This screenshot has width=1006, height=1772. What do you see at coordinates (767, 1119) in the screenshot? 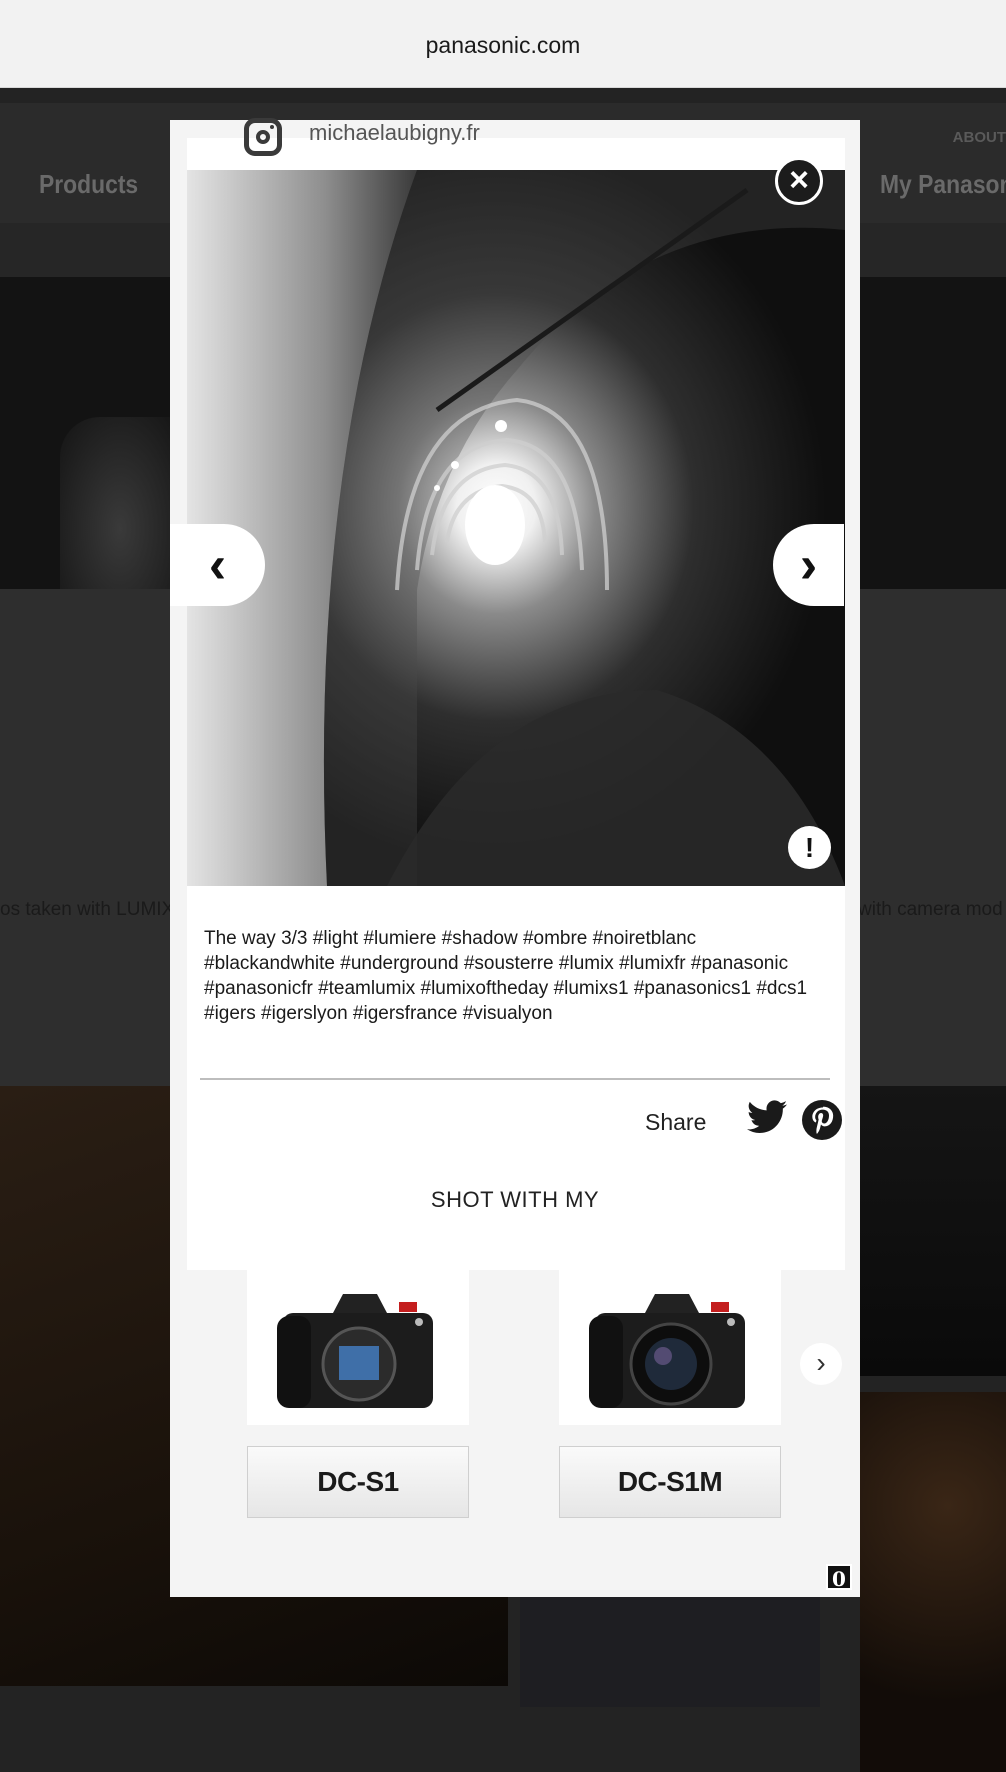
I see `twitter-icon` at bounding box center [767, 1119].